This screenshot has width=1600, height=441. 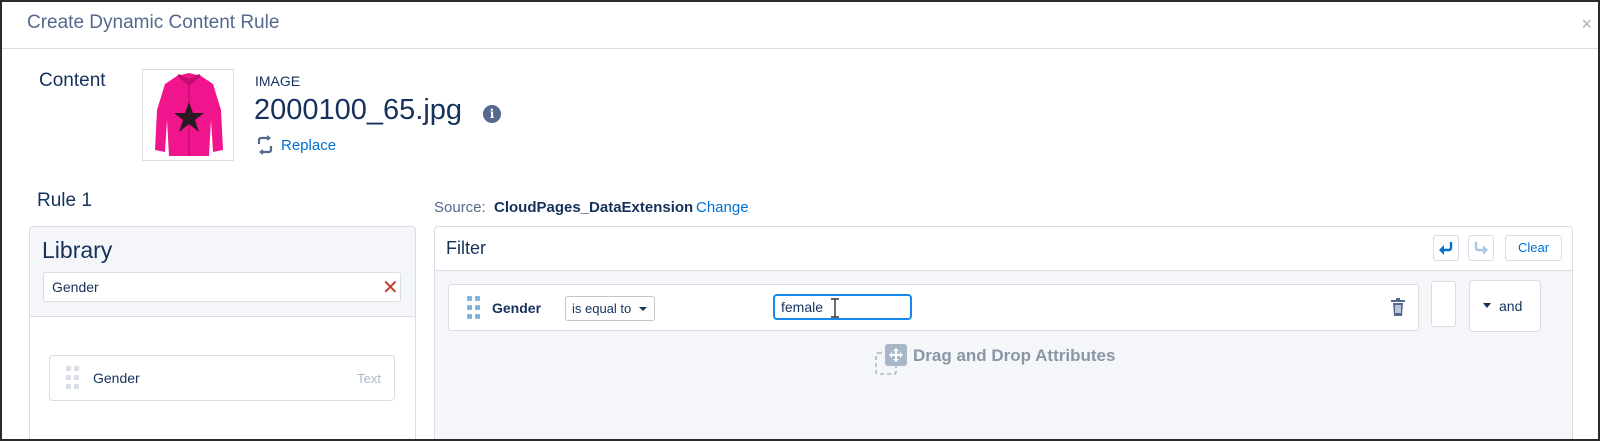 I want to click on modal-title: Create Dynamic Content Rule, so click(x=153, y=22).